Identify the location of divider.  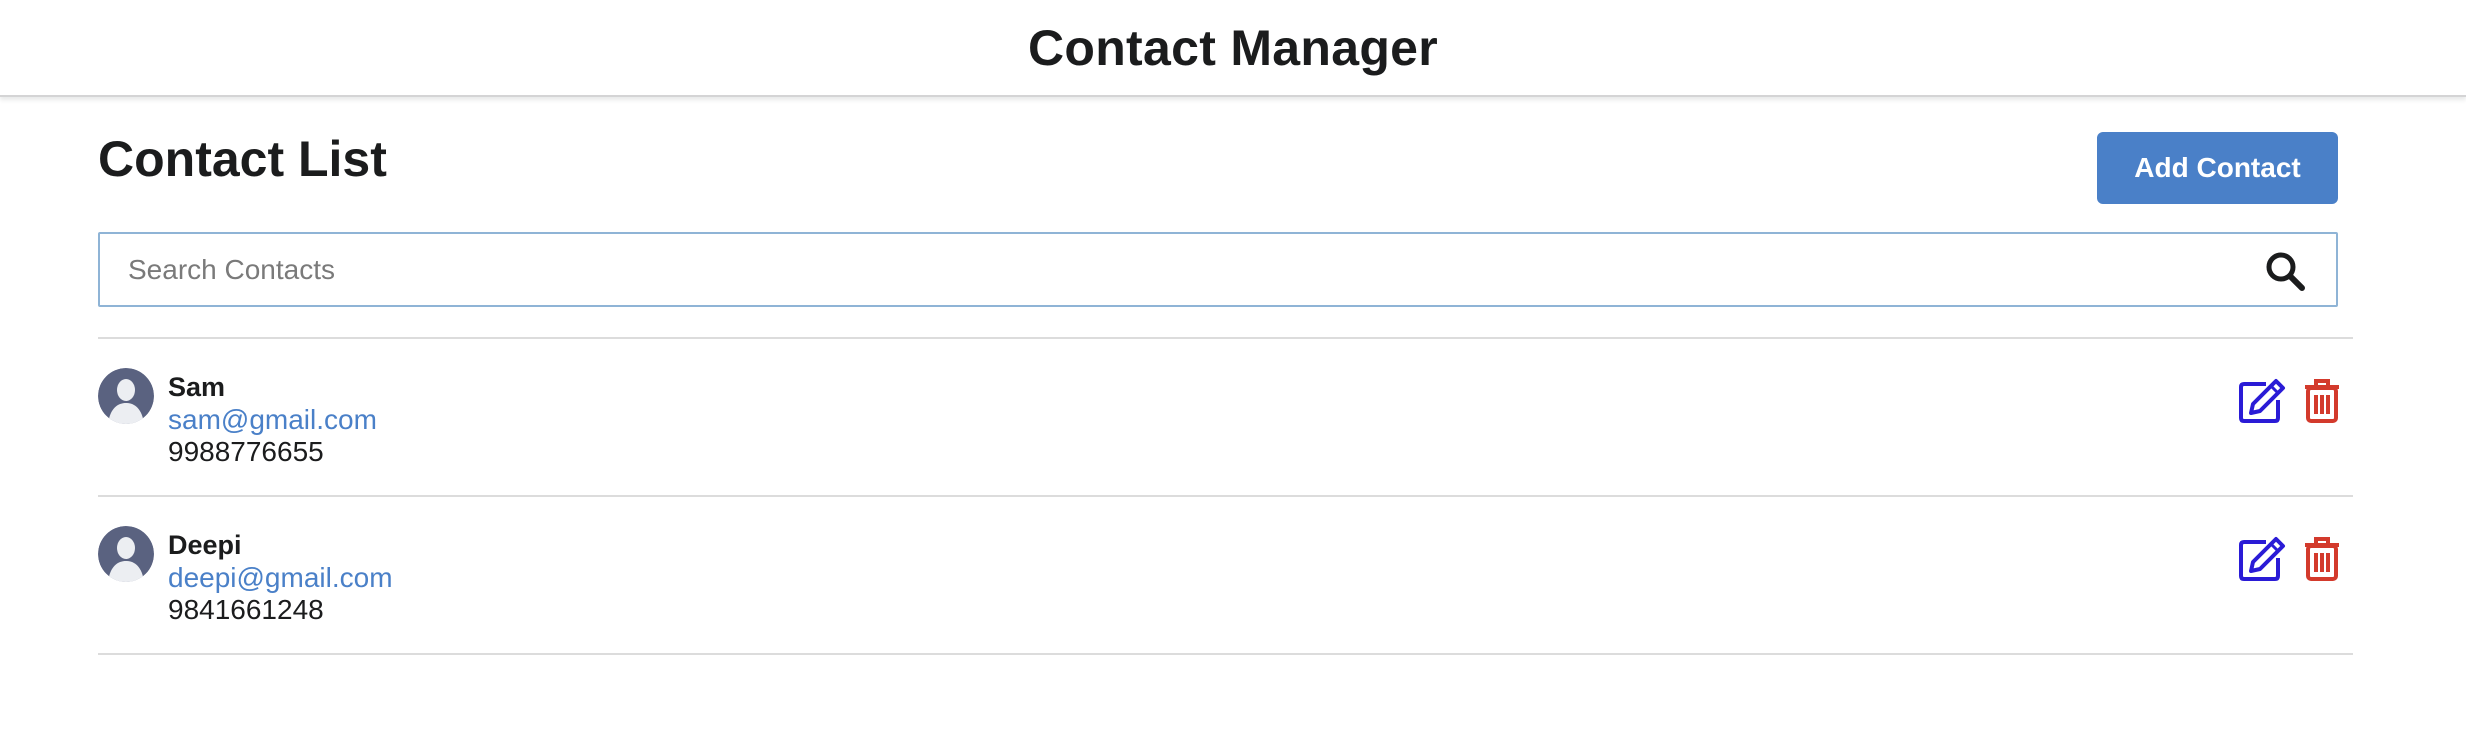
(1225, 654).